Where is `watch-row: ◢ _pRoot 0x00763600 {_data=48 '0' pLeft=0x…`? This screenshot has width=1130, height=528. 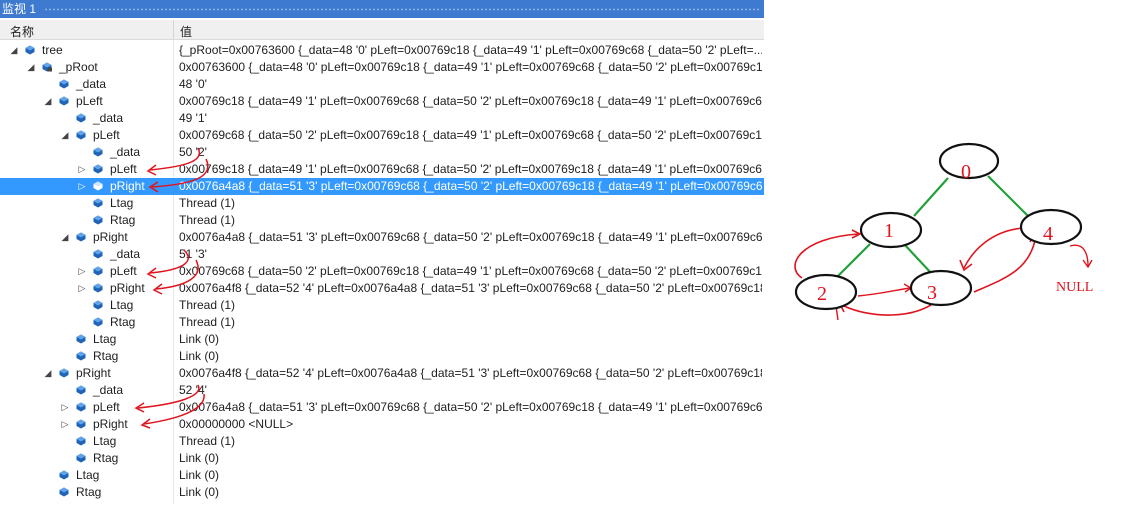
watch-row: ◢ _pRoot 0x00763600 {_data=48 '0' pLeft=0x… is located at coordinates (382, 67).